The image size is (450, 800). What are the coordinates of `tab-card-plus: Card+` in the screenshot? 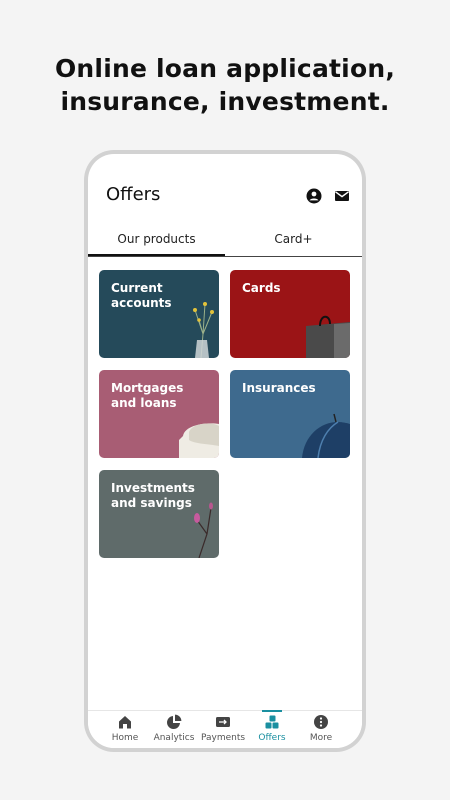 It's located at (293, 240).